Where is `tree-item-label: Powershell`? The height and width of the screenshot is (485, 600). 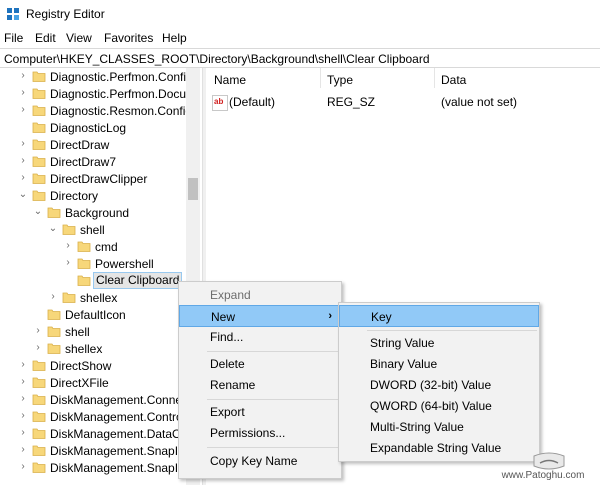
tree-item-label: Powershell is located at coordinates (124, 264).